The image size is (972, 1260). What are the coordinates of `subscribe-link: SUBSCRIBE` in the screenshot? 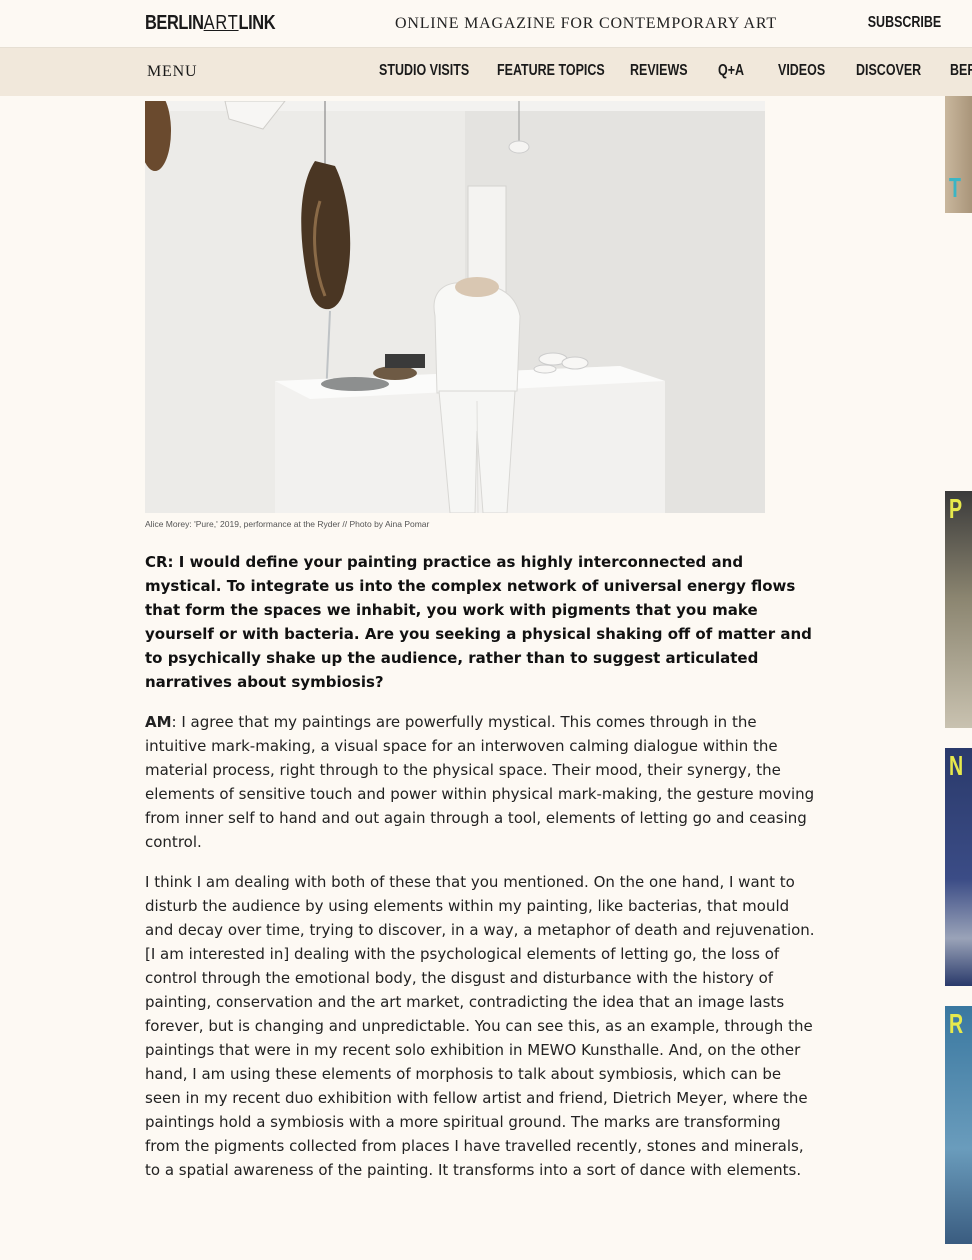 It's located at (904, 23).